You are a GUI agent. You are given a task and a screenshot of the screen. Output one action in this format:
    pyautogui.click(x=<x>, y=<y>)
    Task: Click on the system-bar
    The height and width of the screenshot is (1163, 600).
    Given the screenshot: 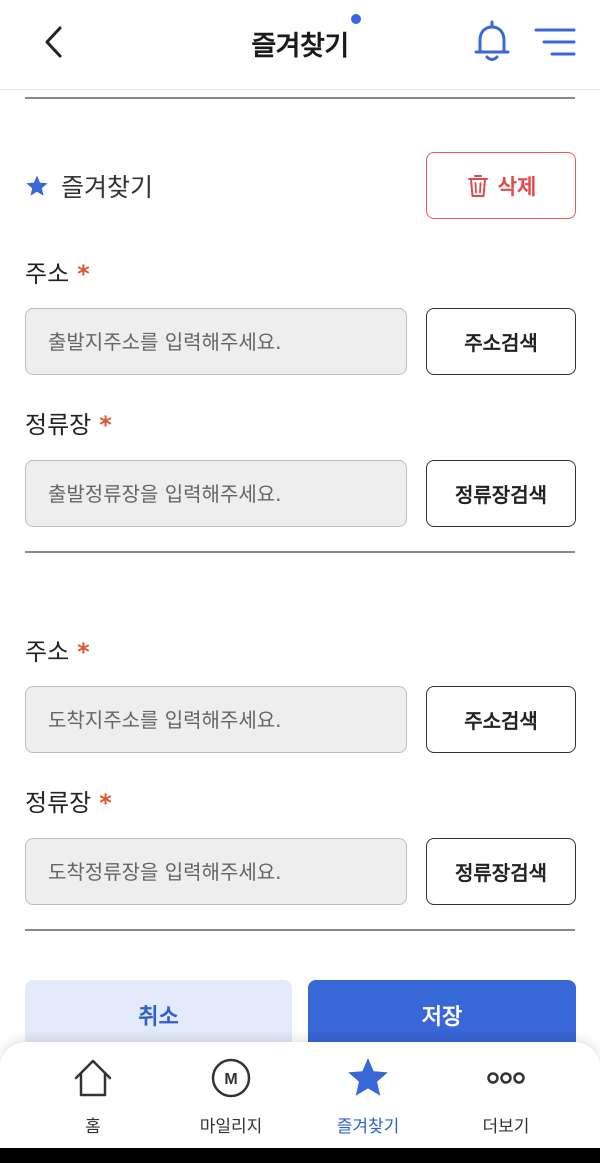 What is the action you would take?
    pyautogui.click(x=300, y=1155)
    